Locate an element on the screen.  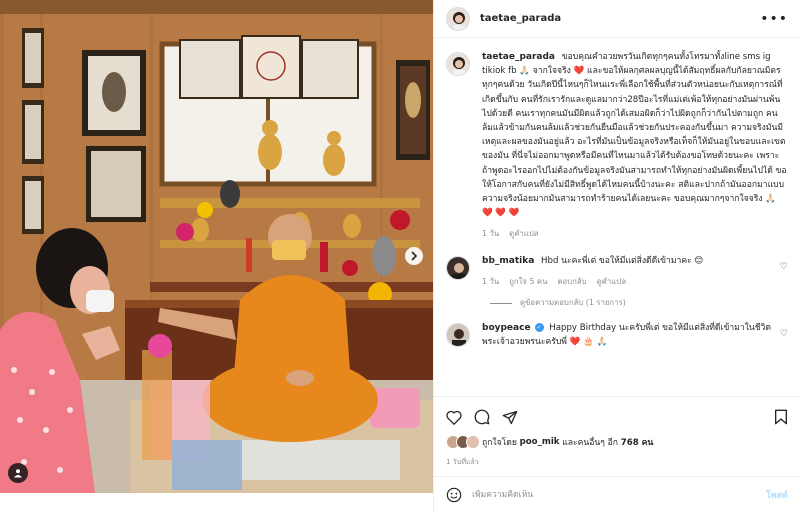
caption-time: 1 วัน is located at coordinates (491, 234).